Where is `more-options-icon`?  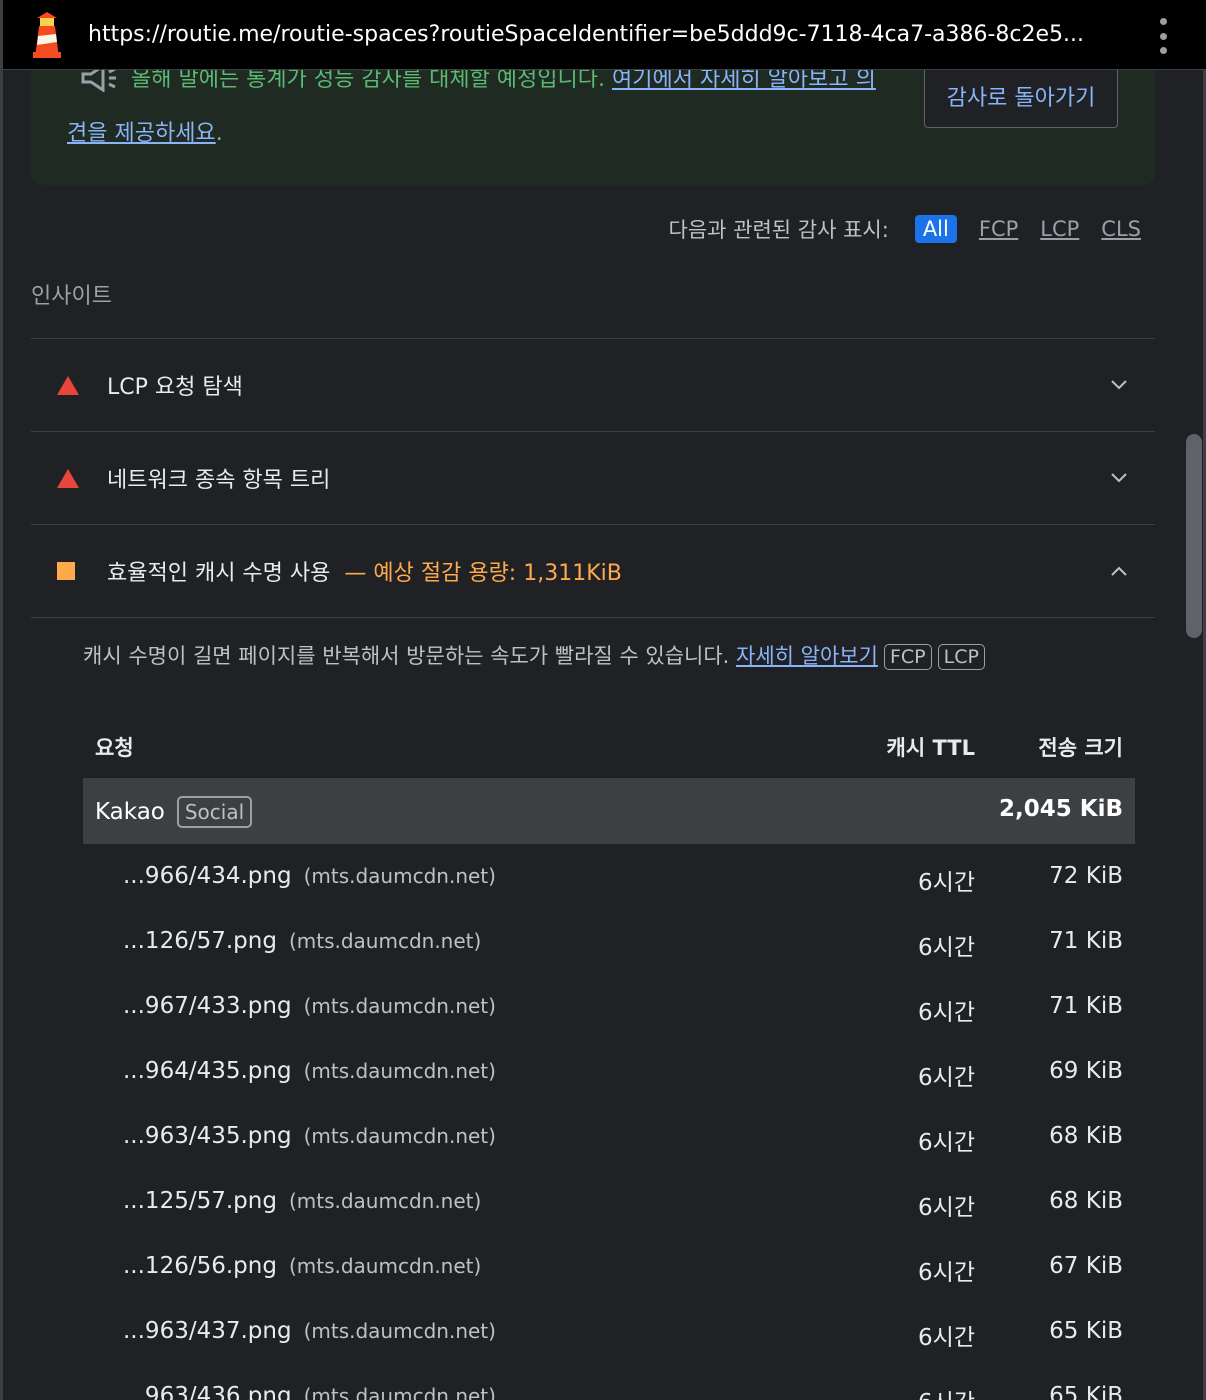 more-options-icon is located at coordinates (1163, 36).